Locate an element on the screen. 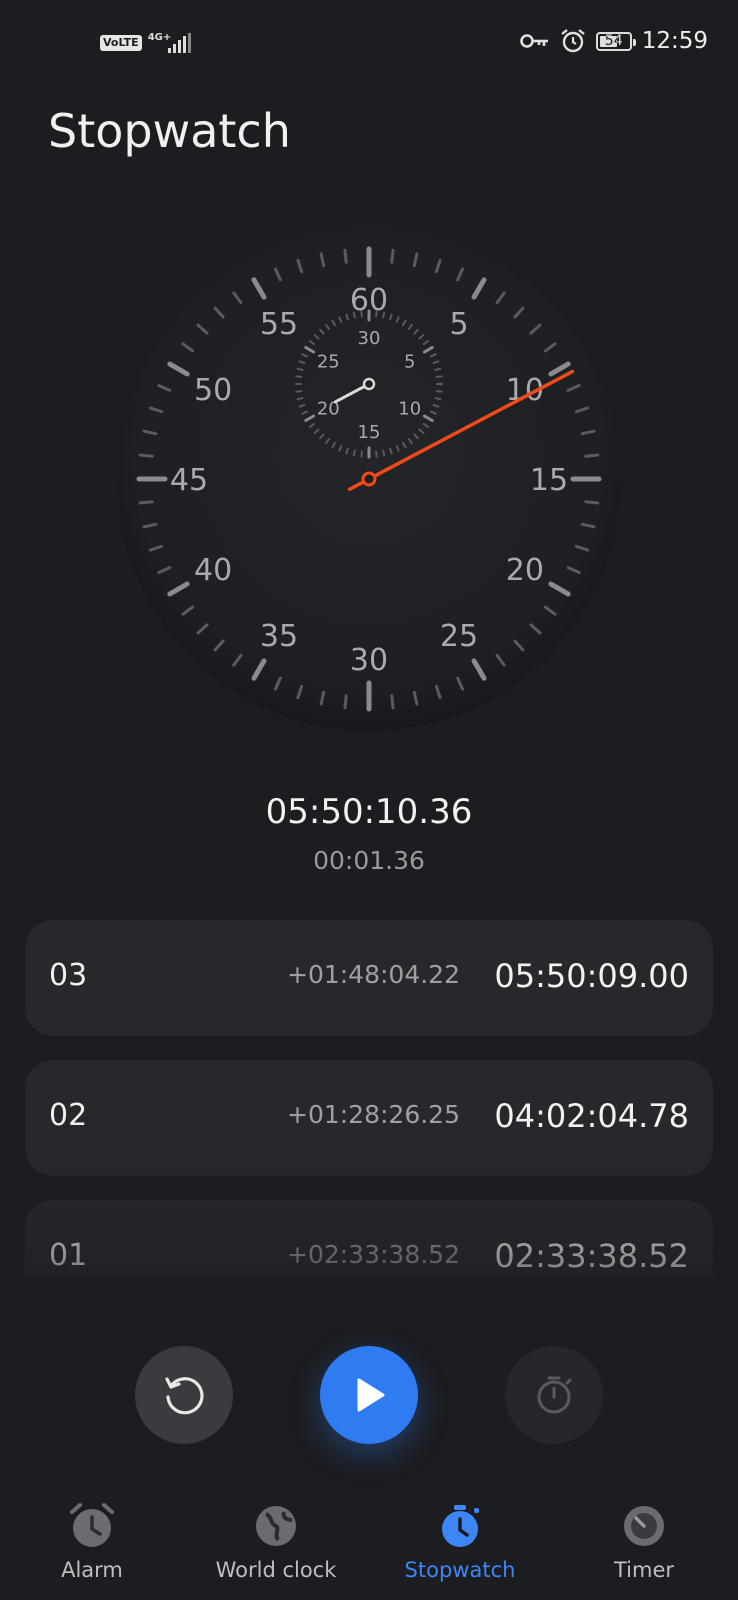 Image resolution: width=738 pixels, height=1600 pixels. second-hand-pivot is located at coordinates (369, 479).